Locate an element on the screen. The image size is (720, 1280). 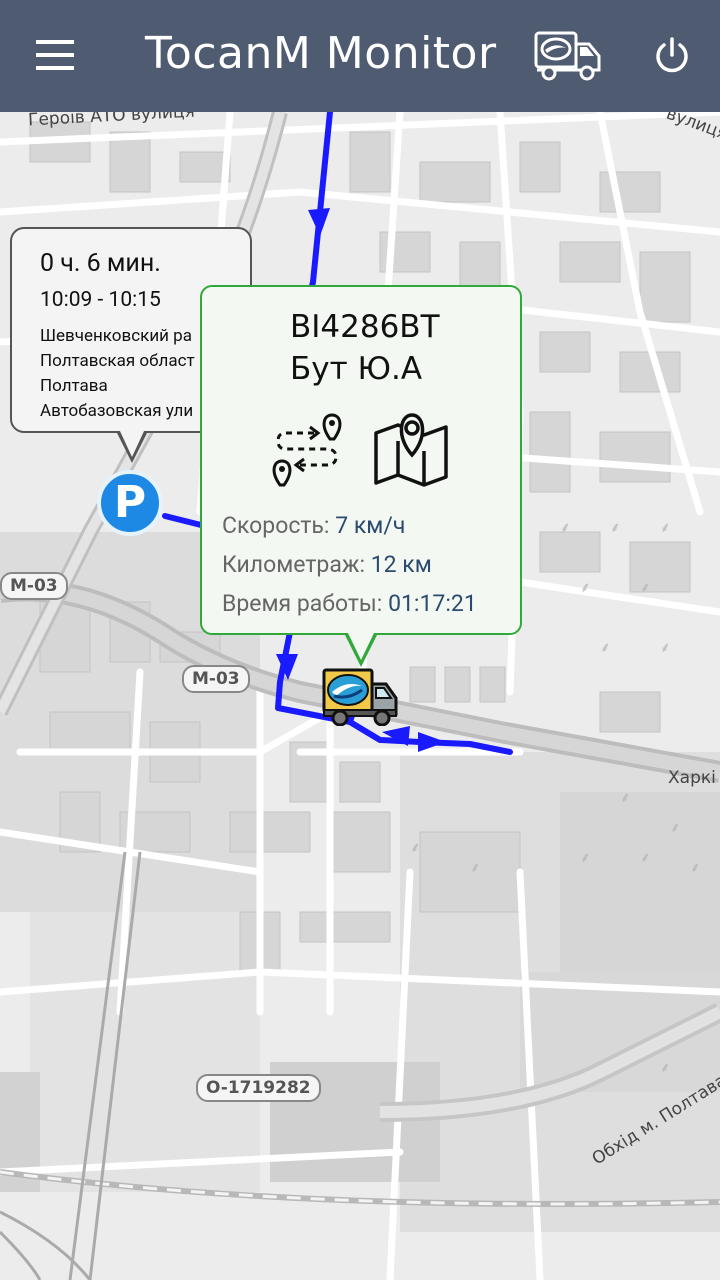
app-title: TocanM Monitor is located at coordinates (321, 53).